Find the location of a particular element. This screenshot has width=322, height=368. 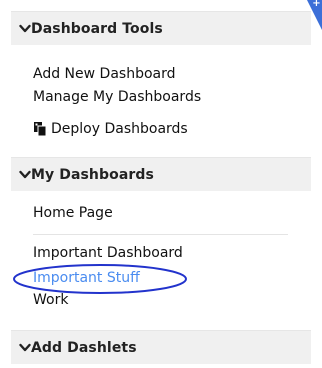

home-page-link: Home Page is located at coordinates (73, 213).